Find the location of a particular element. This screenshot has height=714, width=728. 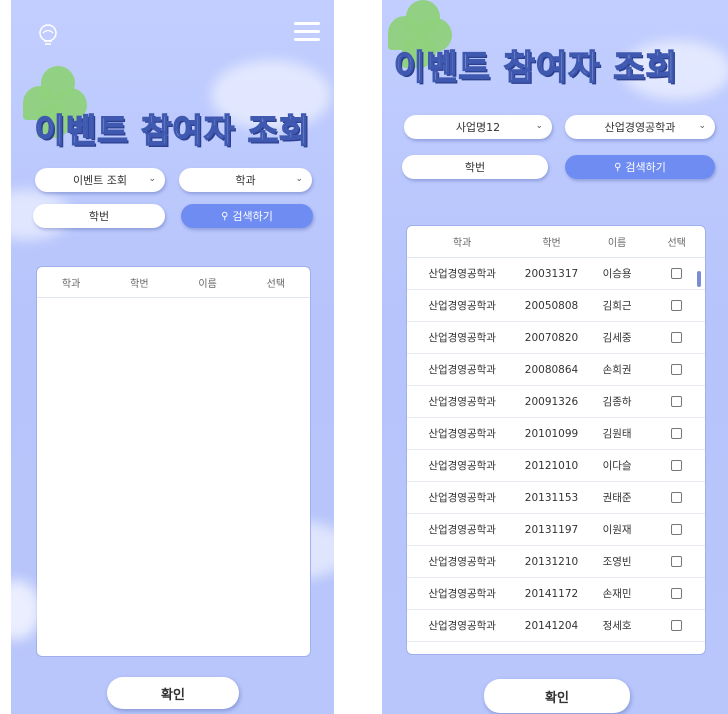

table-row: 산업경영공학과 20131210 조영빈 is located at coordinates (556, 562).